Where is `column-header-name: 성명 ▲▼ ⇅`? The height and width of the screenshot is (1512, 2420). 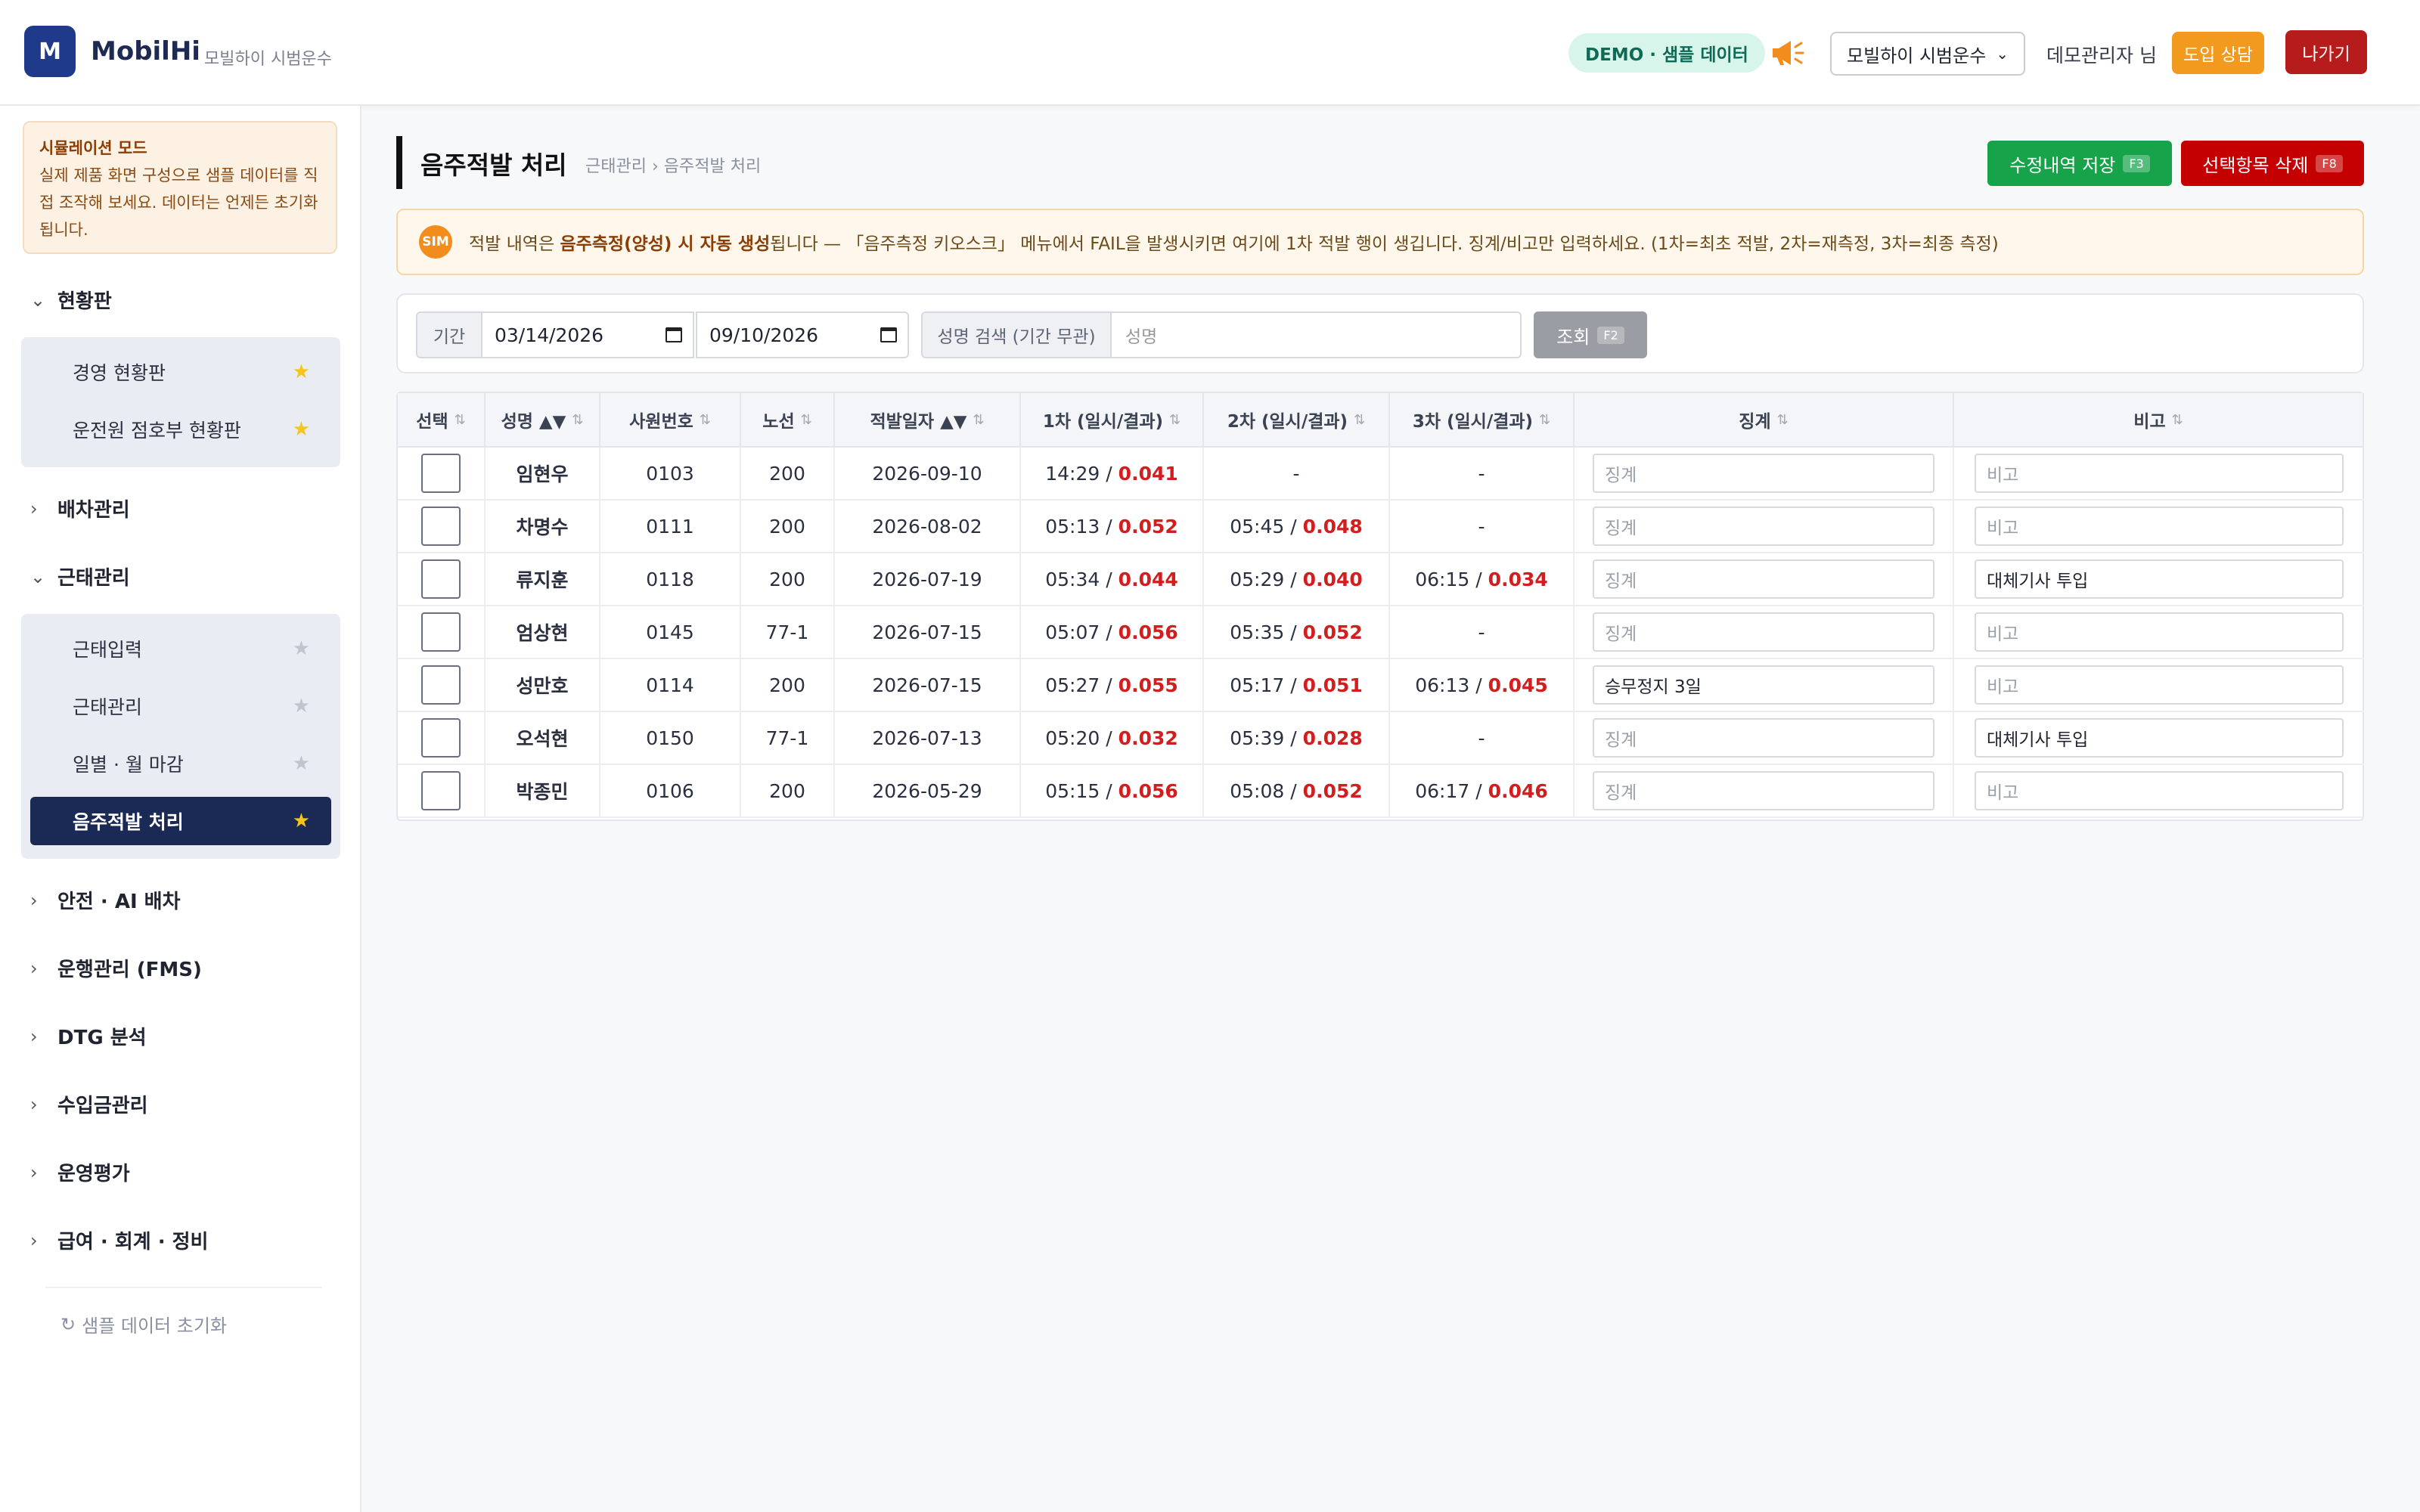 column-header-name: 성명 ▲▼ ⇅ is located at coordinates (543, 420).